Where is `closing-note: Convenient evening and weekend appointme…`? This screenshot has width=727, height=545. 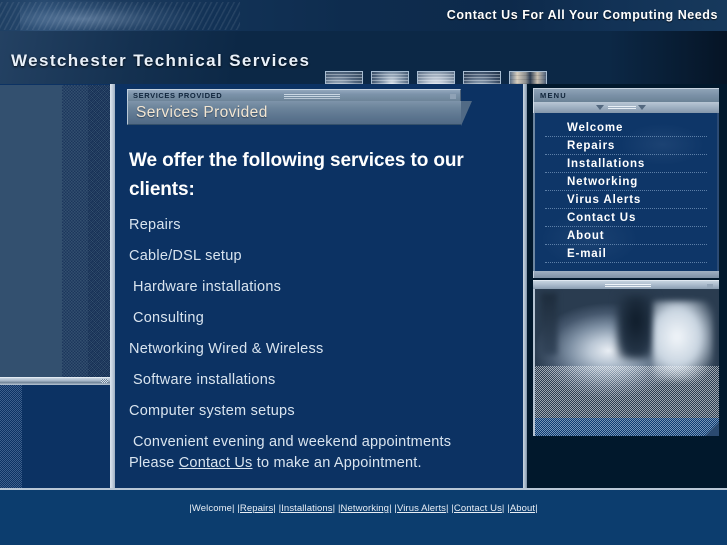 closing-note: Convenient evening and weekend appointme… is located at coordinates (319, 453).